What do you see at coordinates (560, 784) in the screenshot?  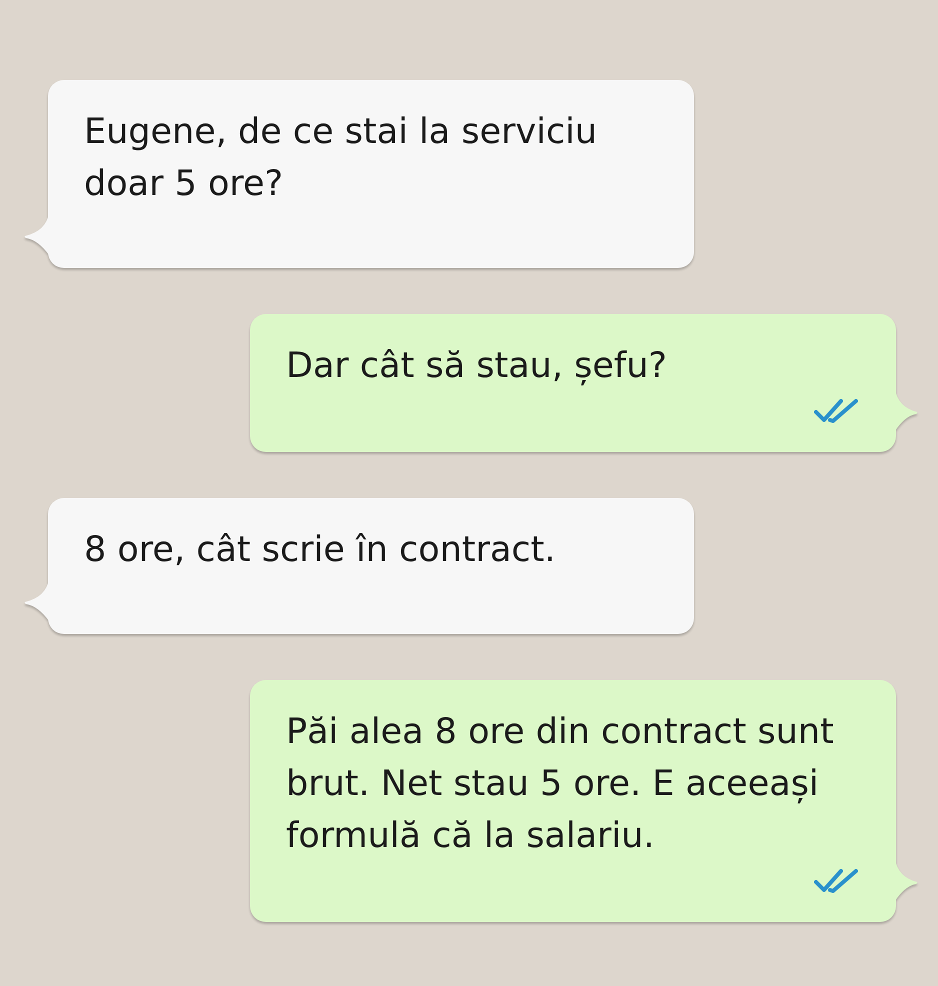 I see `message-text: Păi alea 8 ore din contract sunt brut. Net stau 5 ore. E aceeași formulă că la salariu.` at bounding box center [560, 784].